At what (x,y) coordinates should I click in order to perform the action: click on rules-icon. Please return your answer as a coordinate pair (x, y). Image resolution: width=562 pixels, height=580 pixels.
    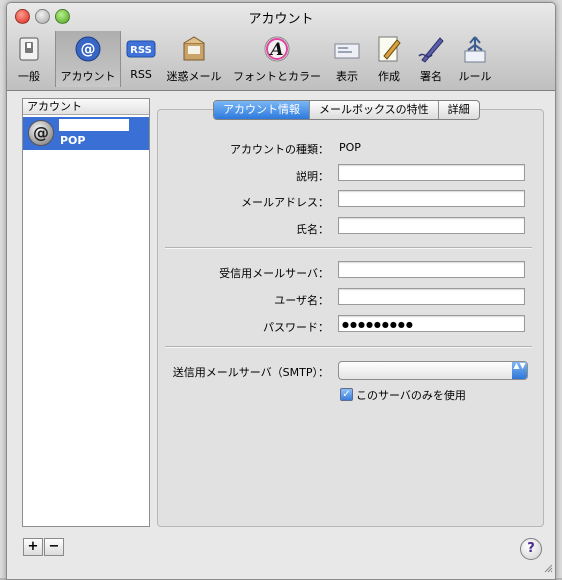
    Looking at the image, I should click on (475, 49).